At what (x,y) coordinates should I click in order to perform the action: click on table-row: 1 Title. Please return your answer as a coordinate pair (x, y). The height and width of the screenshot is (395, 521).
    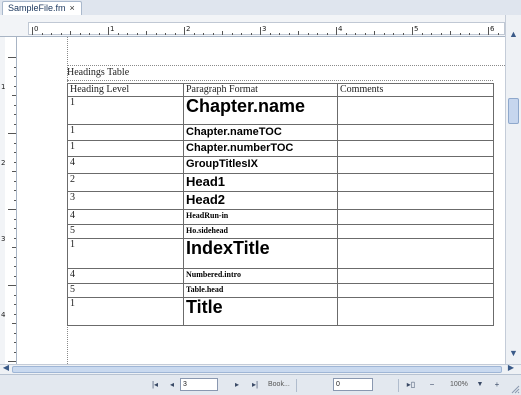
    Looking at the image, I should click on (280, 311).